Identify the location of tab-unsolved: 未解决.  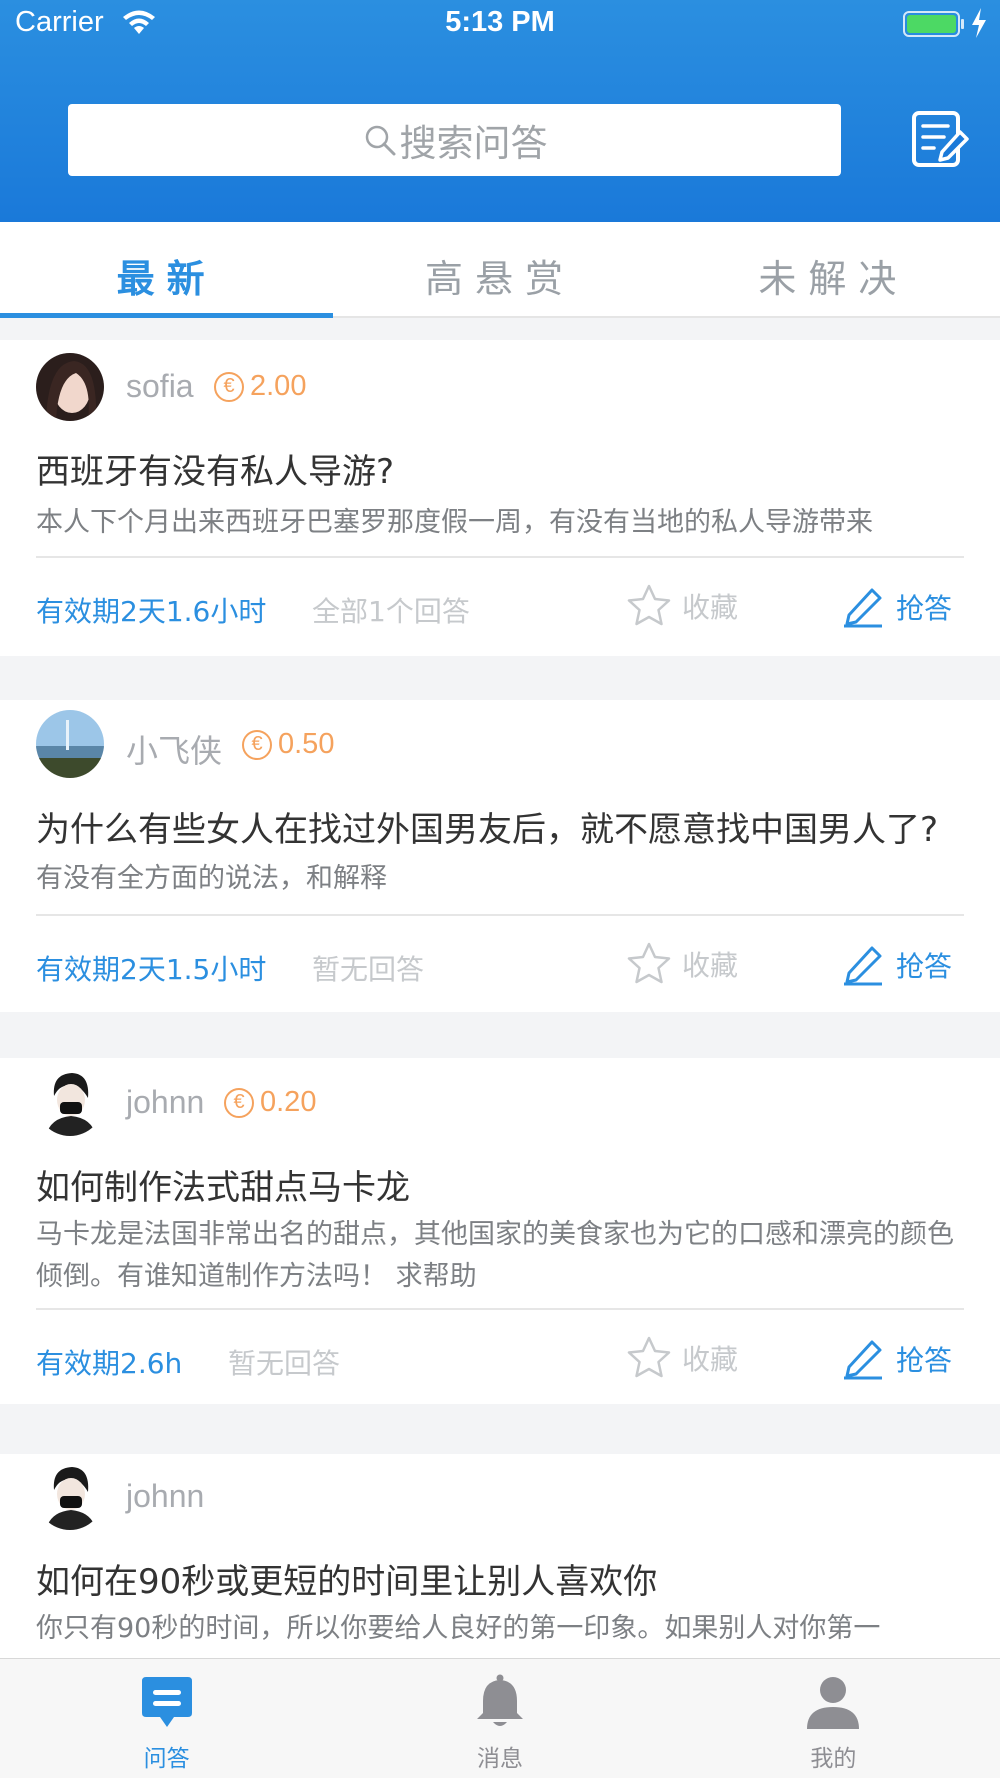
(833, 269).